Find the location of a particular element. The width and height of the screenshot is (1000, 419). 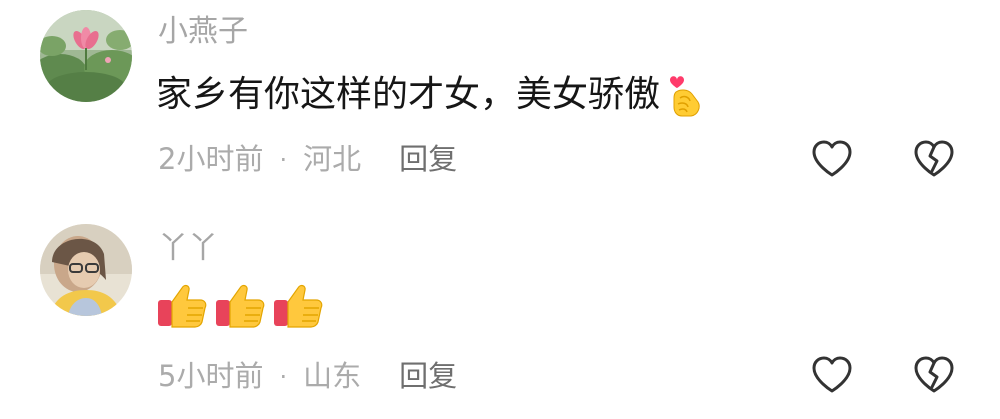

comment-meta: 5小时前 · 山东 回复 is located at coordinates (307, 376).